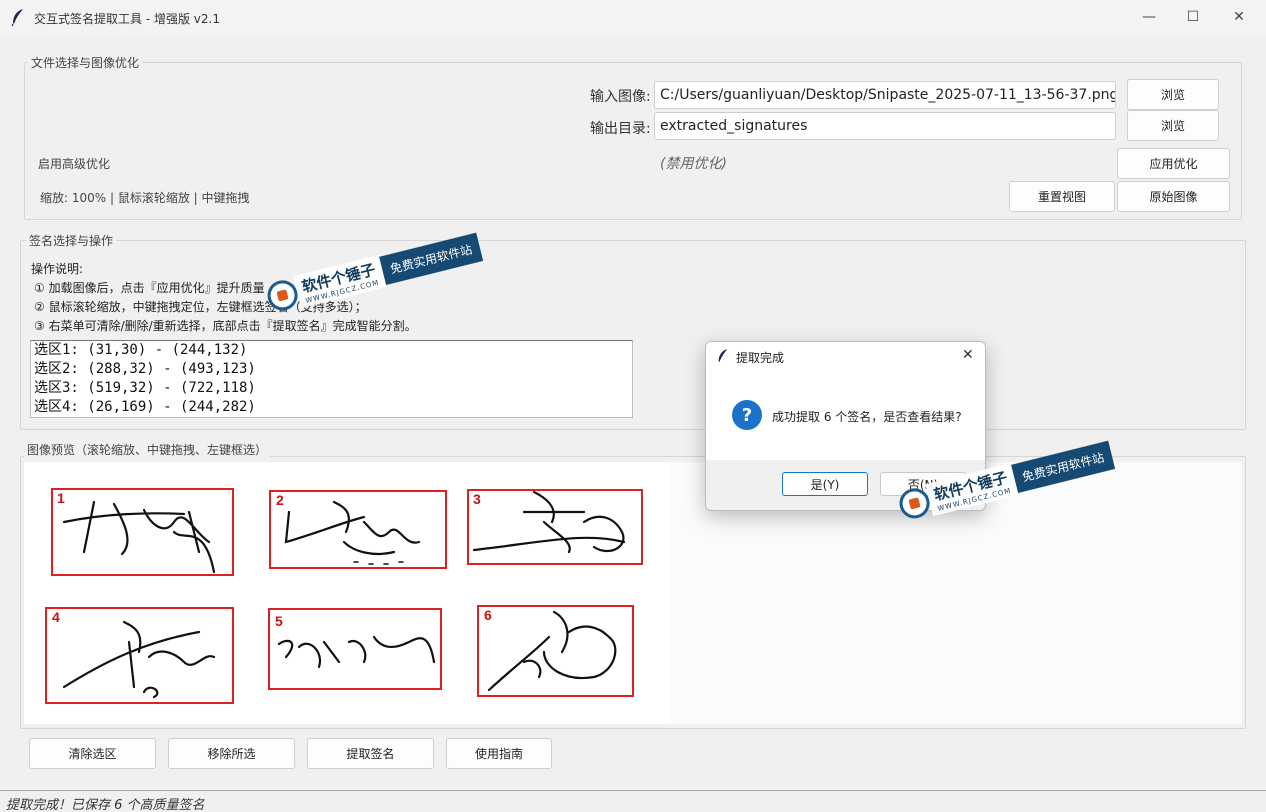  Describe the element at coordinates (1173, 163) in the screenshot. I see `apply-optimize-button: 应用优化` at that location.